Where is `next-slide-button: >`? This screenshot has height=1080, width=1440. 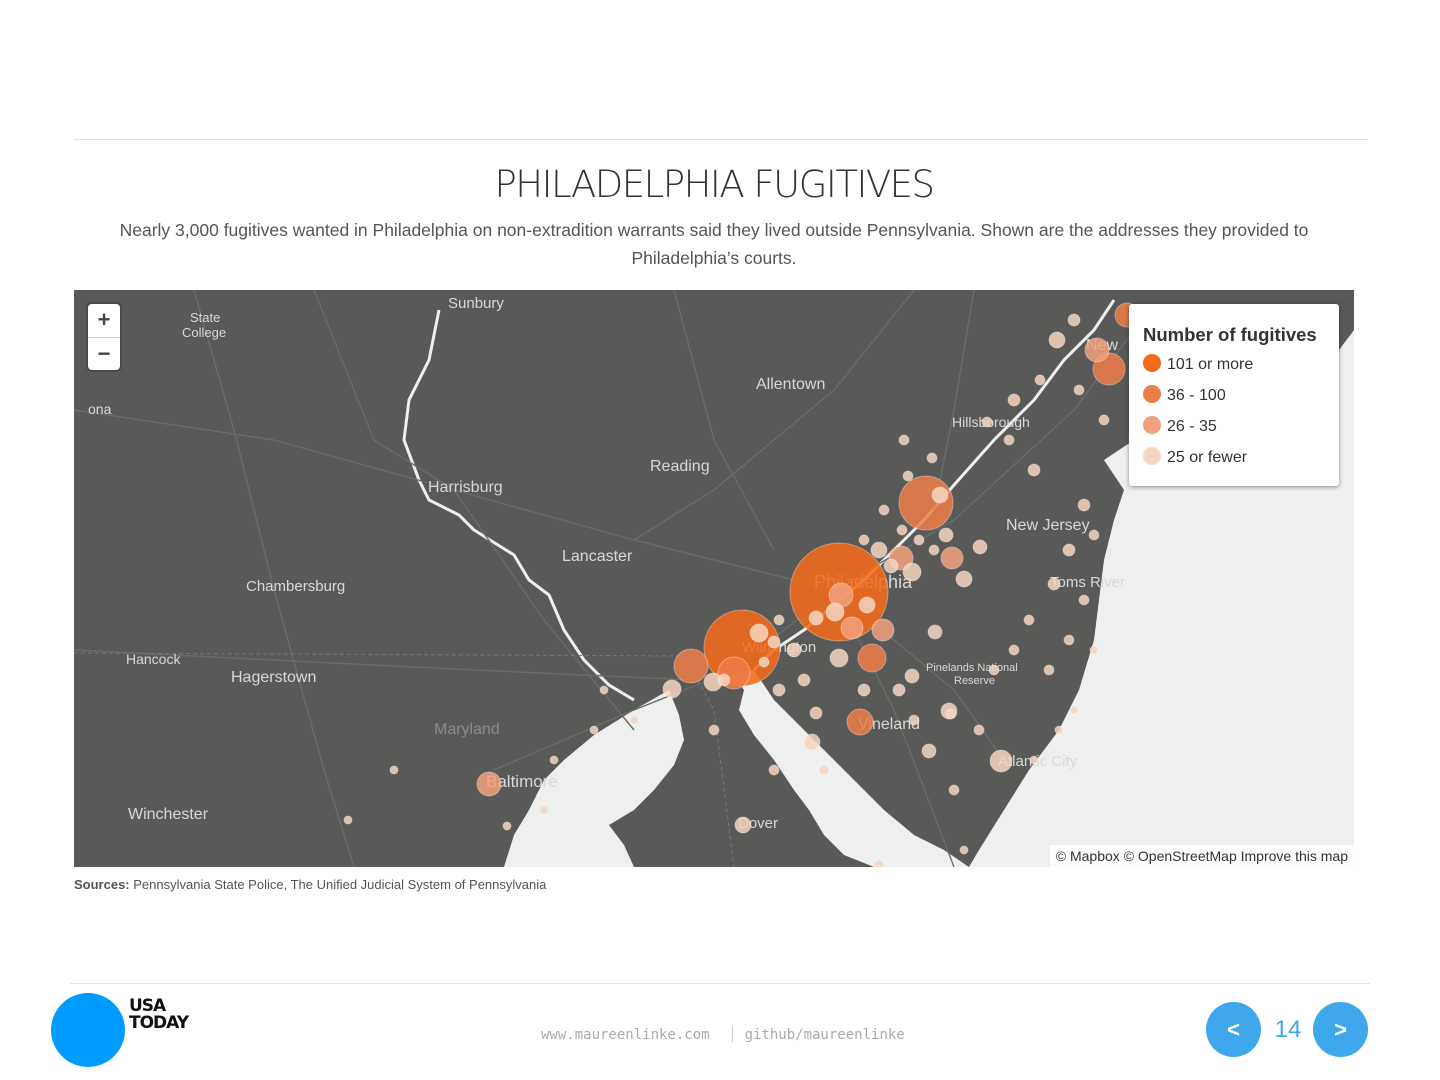
next-slide-button: > is located at coordinates (1340, 1029).